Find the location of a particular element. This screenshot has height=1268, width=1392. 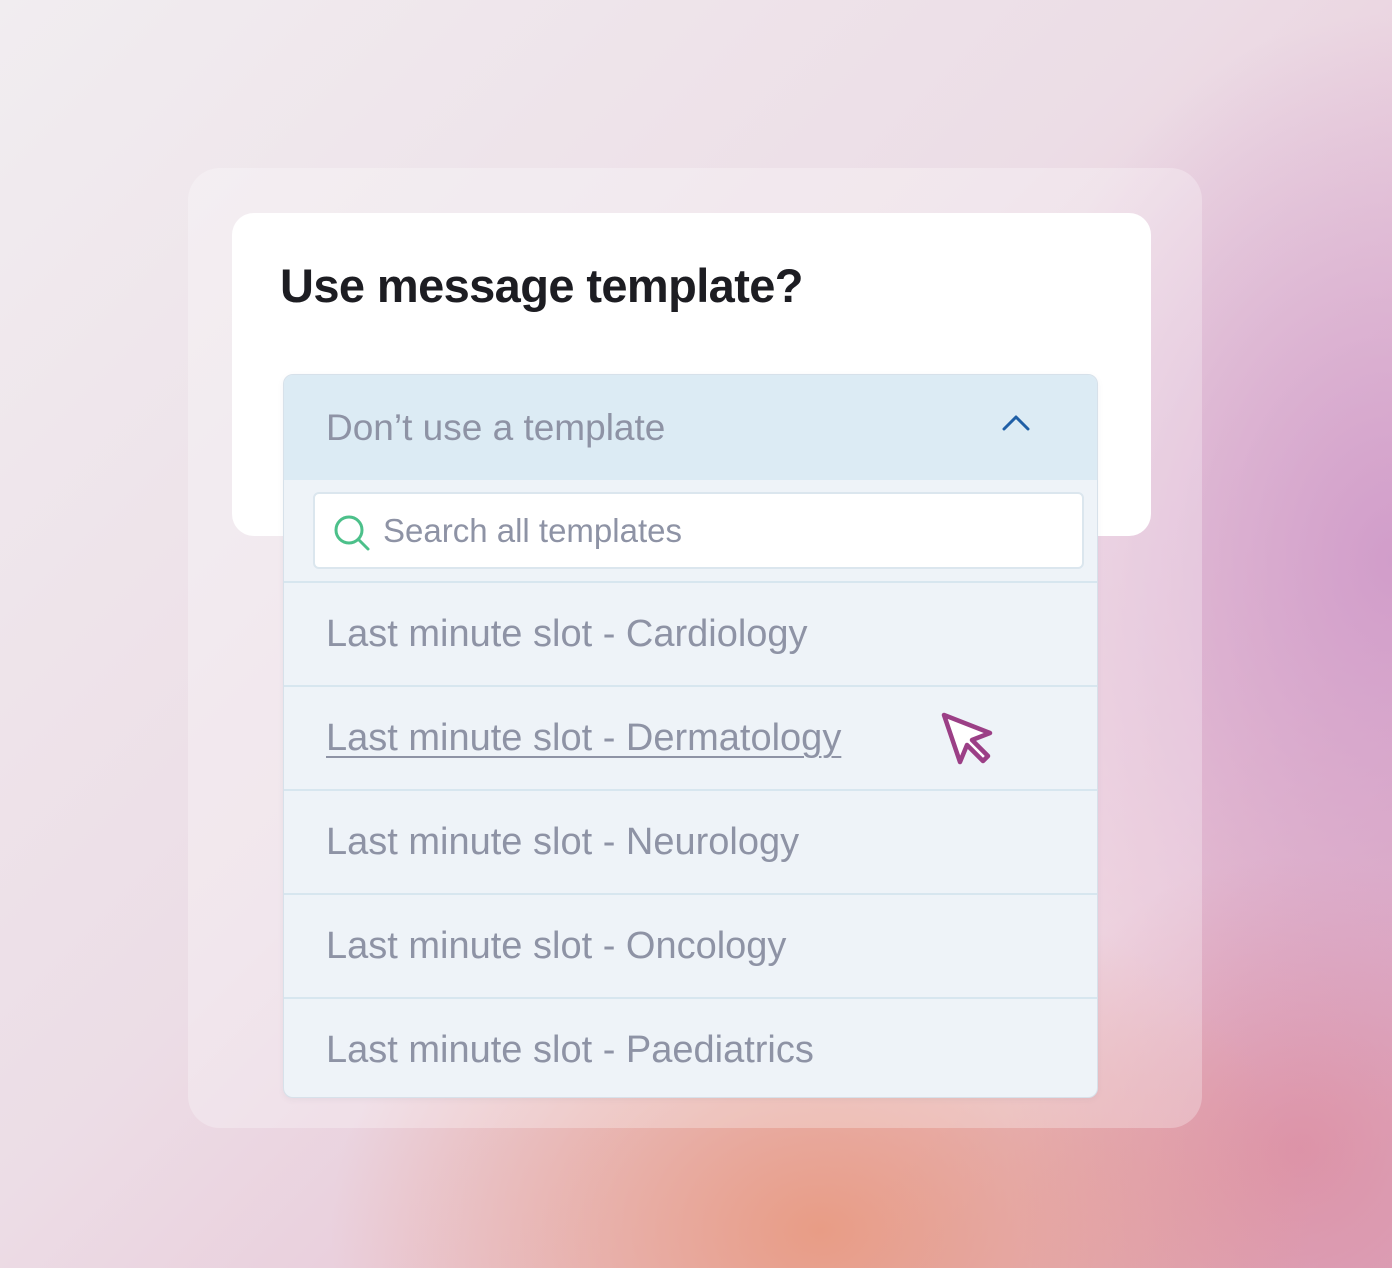

dialog-title: Use message template? is located at coordinates (542, 285).